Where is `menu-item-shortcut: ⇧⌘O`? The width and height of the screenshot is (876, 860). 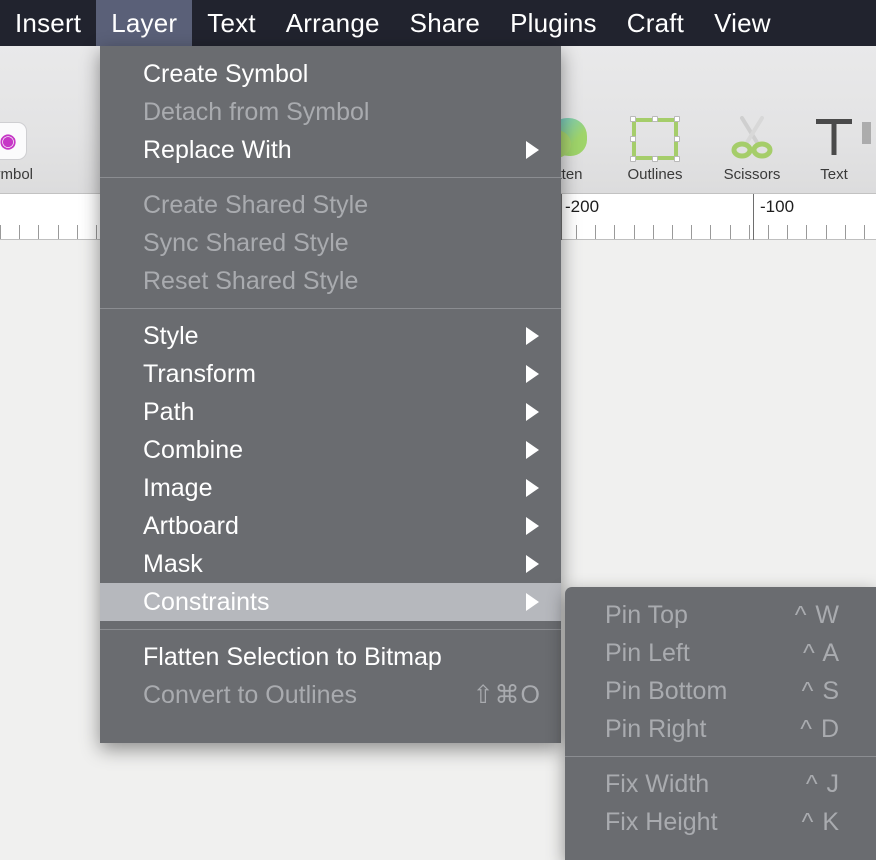
menu-item-shortcut: ⇧⌘O is located at coordinates (506, 695).